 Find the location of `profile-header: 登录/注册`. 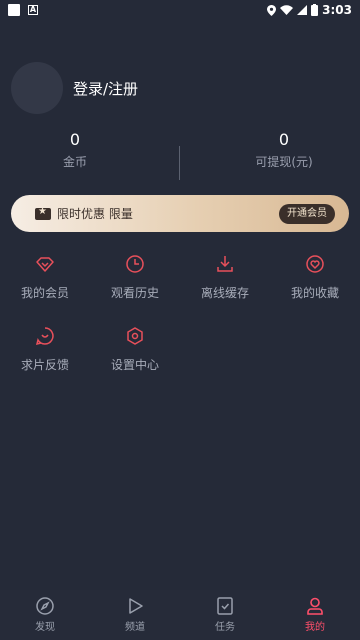

profile-header: 登录/注册 is located at coordinates (74, 88).